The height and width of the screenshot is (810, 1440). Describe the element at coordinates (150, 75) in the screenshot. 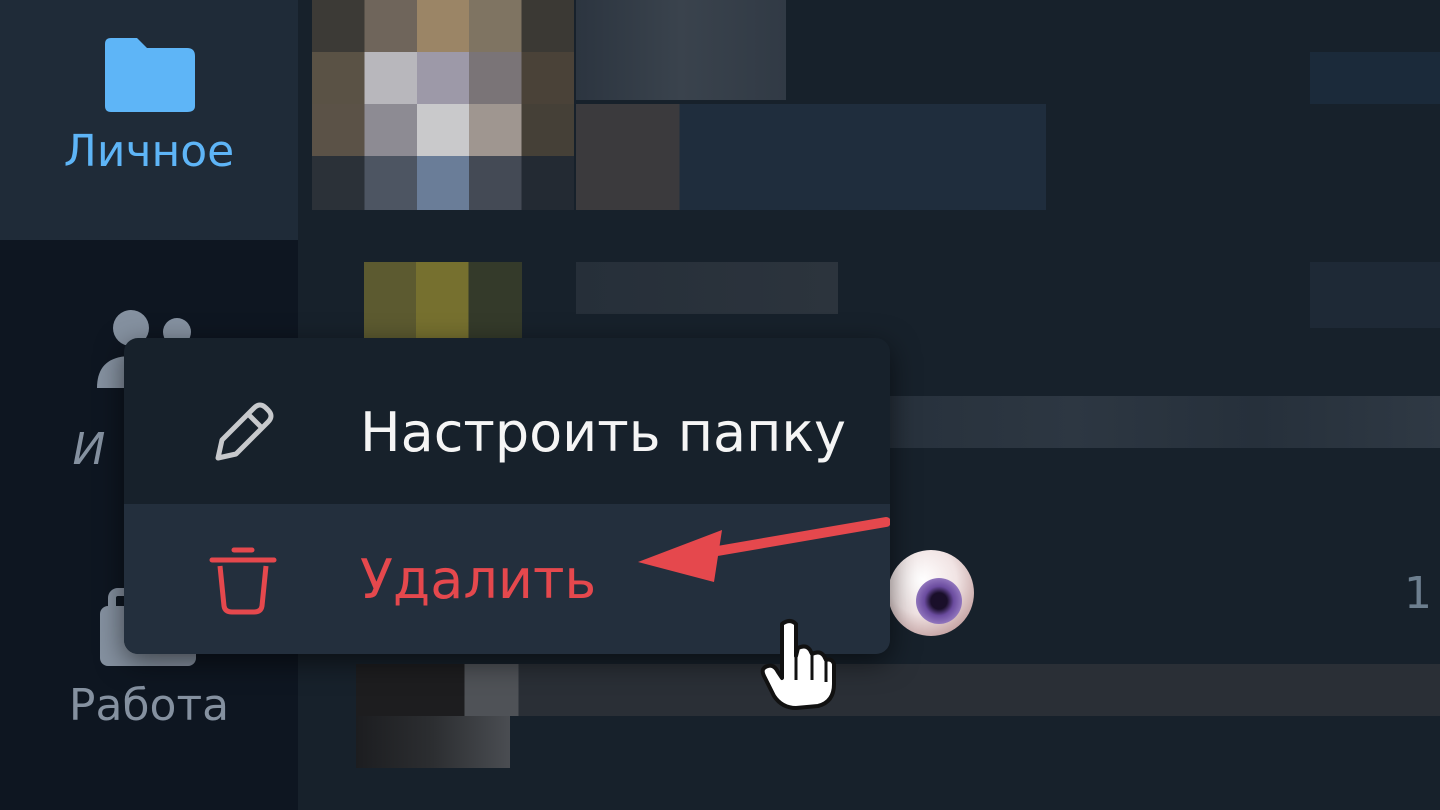

I see `folder-icon` at that location.